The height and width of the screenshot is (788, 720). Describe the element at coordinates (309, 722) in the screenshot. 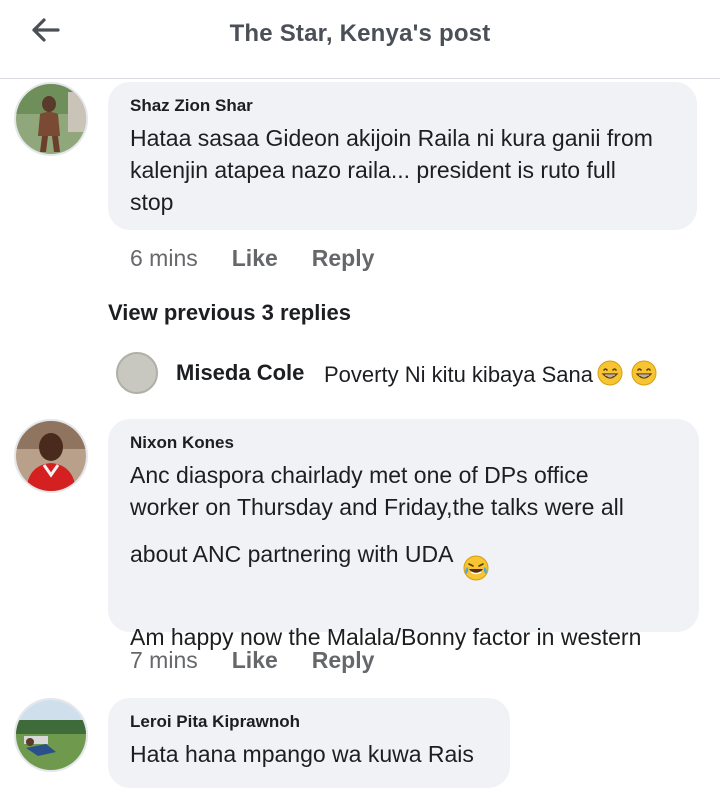

I see `comment-author: Leroi Pita Kiprawnoh` at that location.